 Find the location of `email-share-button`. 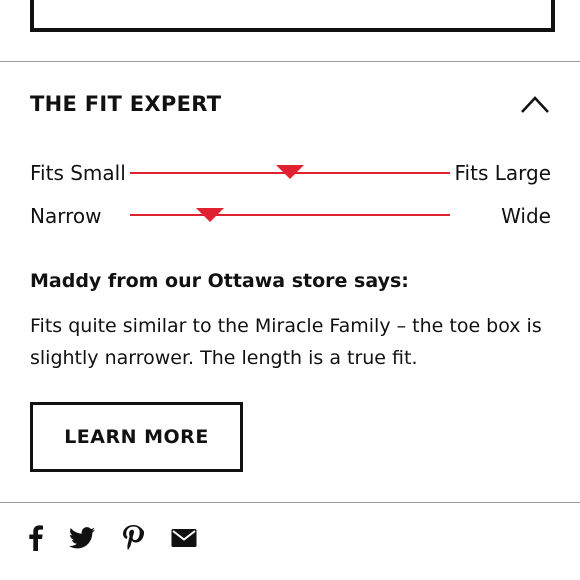

email-share-button is located at coordinates (184, 538).